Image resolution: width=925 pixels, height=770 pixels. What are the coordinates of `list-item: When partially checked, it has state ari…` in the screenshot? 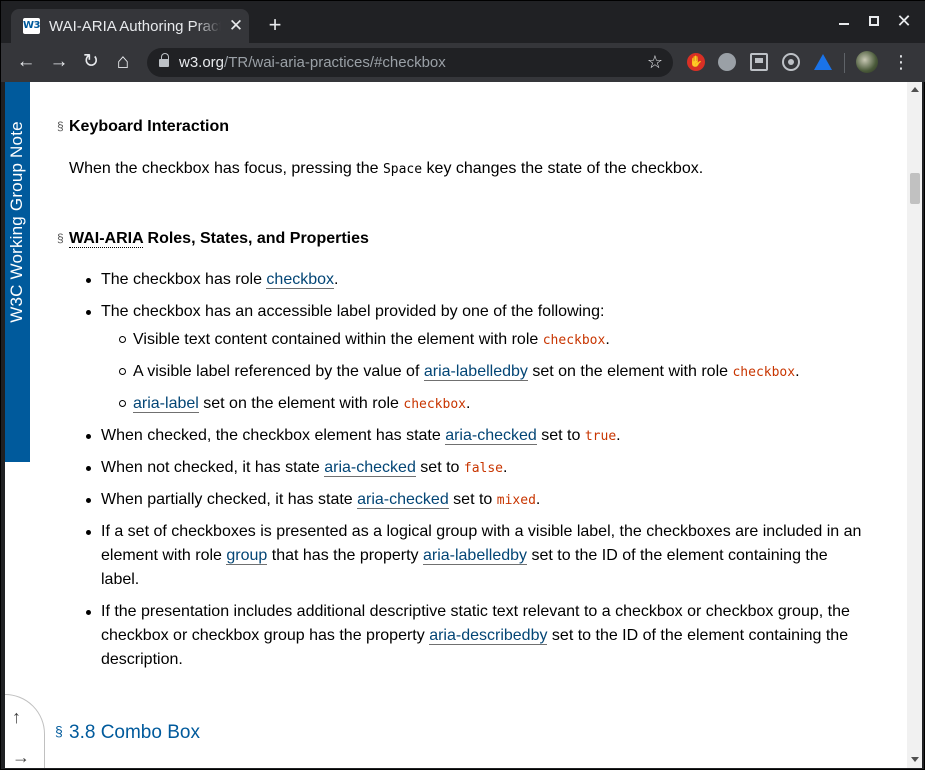 It's located at (313, 500).